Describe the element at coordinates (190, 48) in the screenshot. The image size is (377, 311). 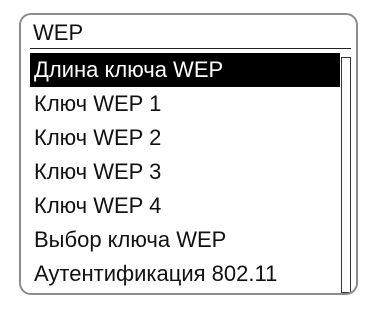
I see `title-divider` at that location.